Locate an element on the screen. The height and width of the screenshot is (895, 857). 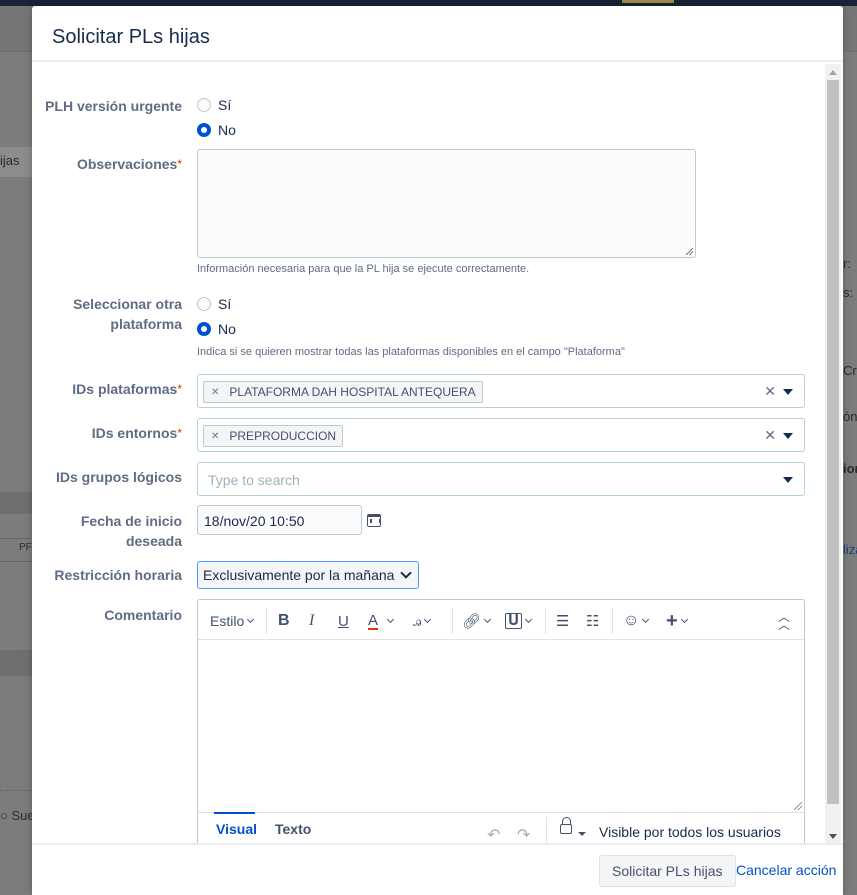
other-platform-radio-no: No is located at coordinates (411, 328).